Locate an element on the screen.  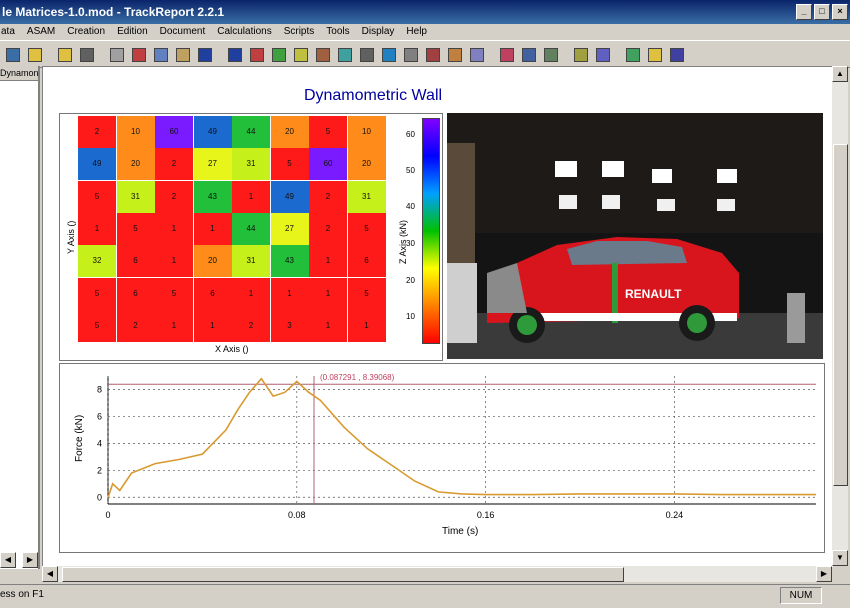
tool-7-button is located at coordinates (388, 54).